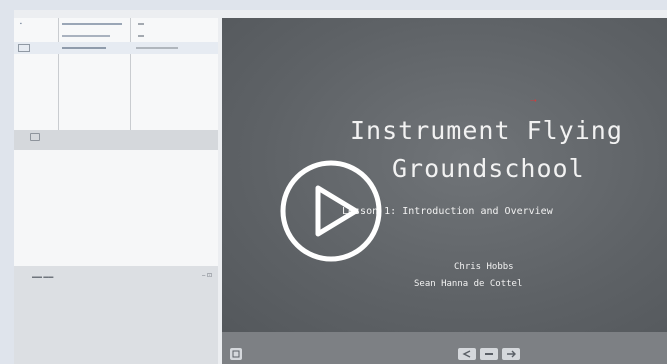 This screenshot has height=364, width=667. I want to click on pause-button, so click(489, 354).